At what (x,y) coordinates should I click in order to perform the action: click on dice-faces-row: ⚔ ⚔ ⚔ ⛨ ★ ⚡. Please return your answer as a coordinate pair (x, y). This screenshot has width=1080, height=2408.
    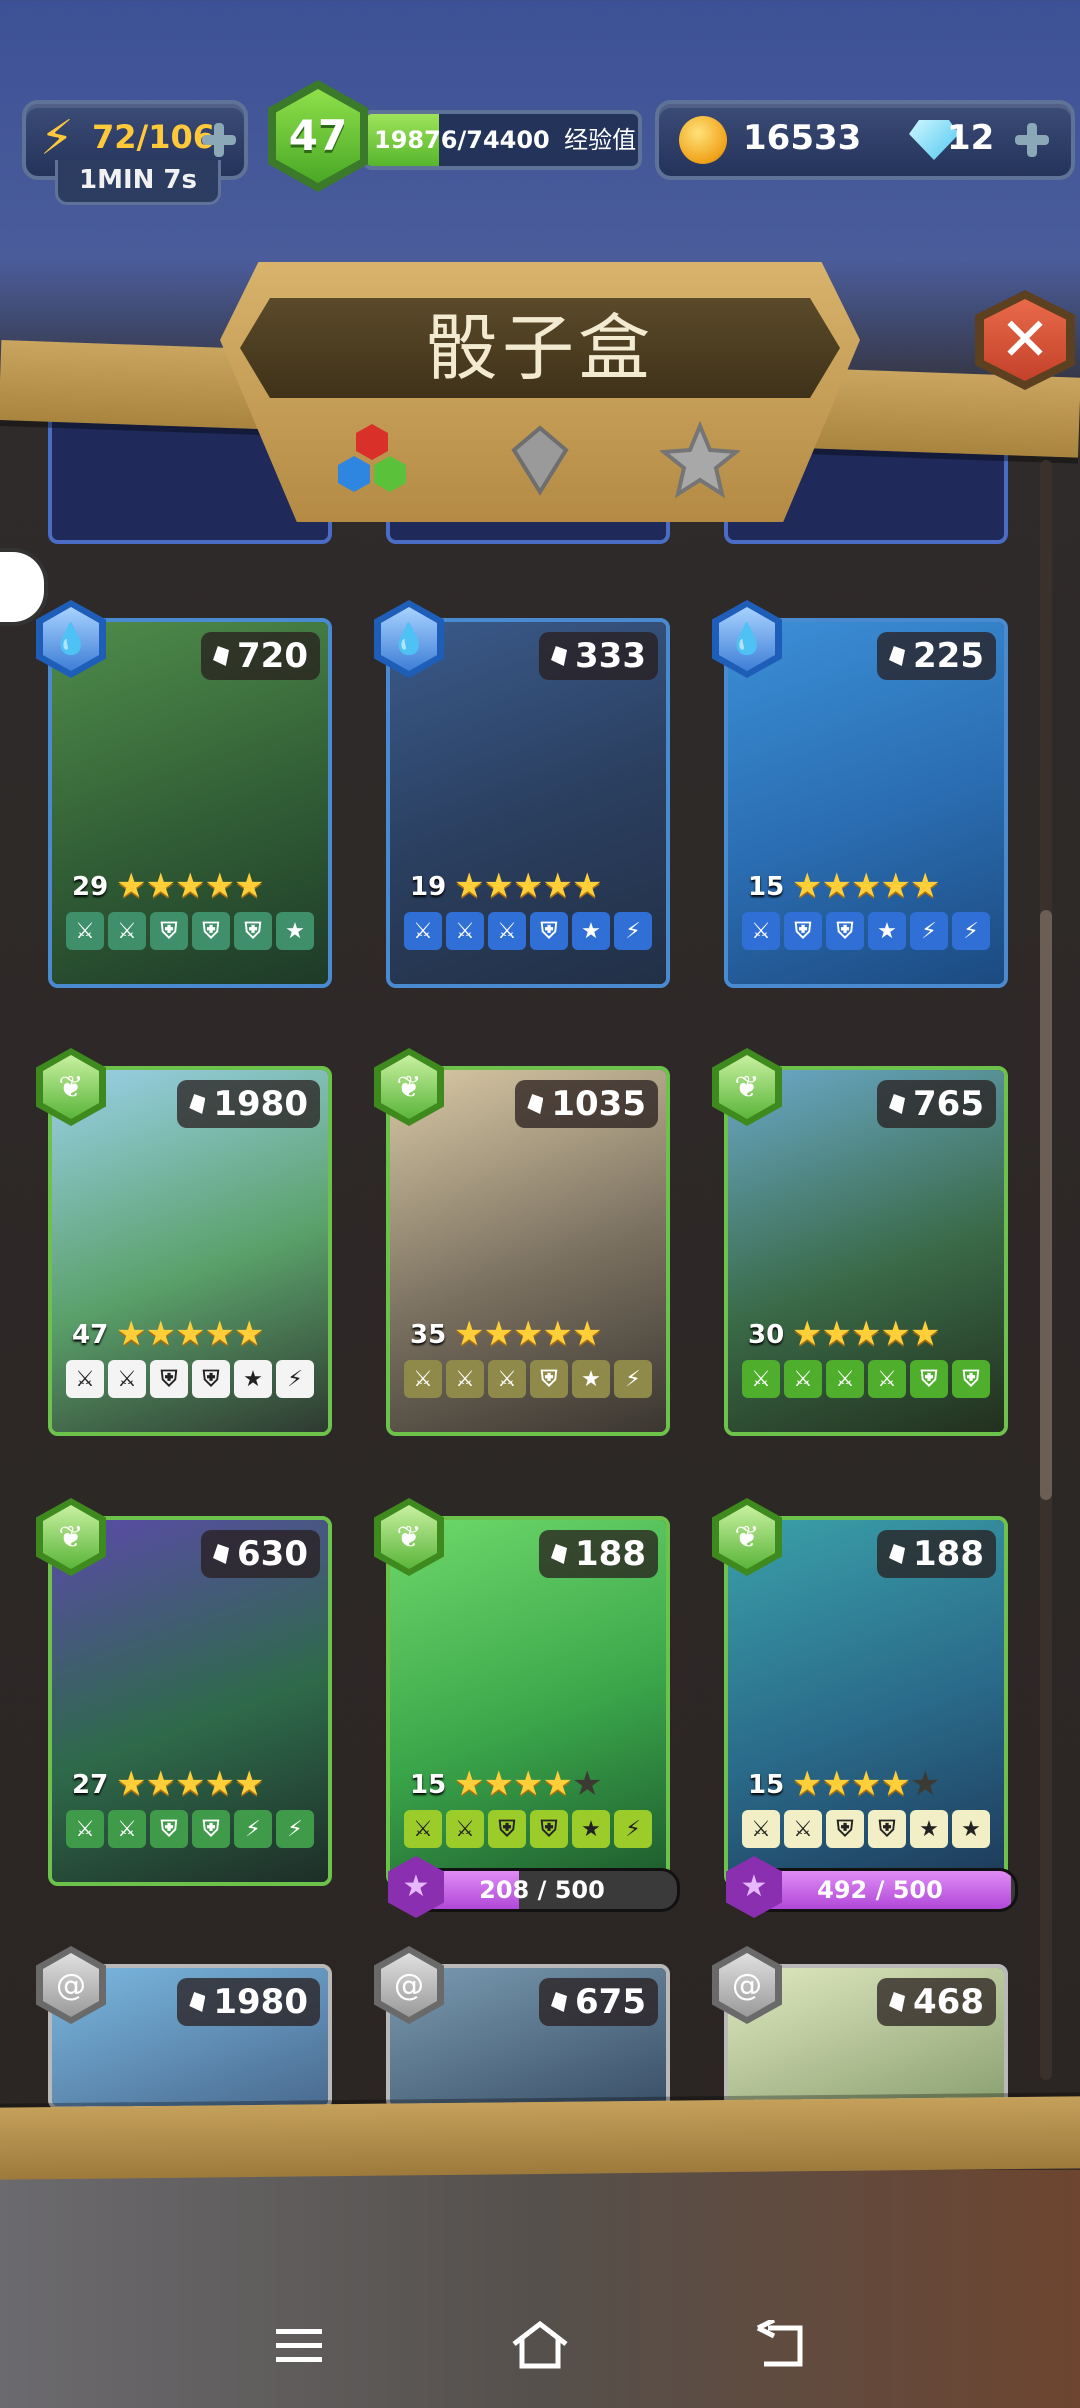
    Looking at the image, I should click on (528, 1379).